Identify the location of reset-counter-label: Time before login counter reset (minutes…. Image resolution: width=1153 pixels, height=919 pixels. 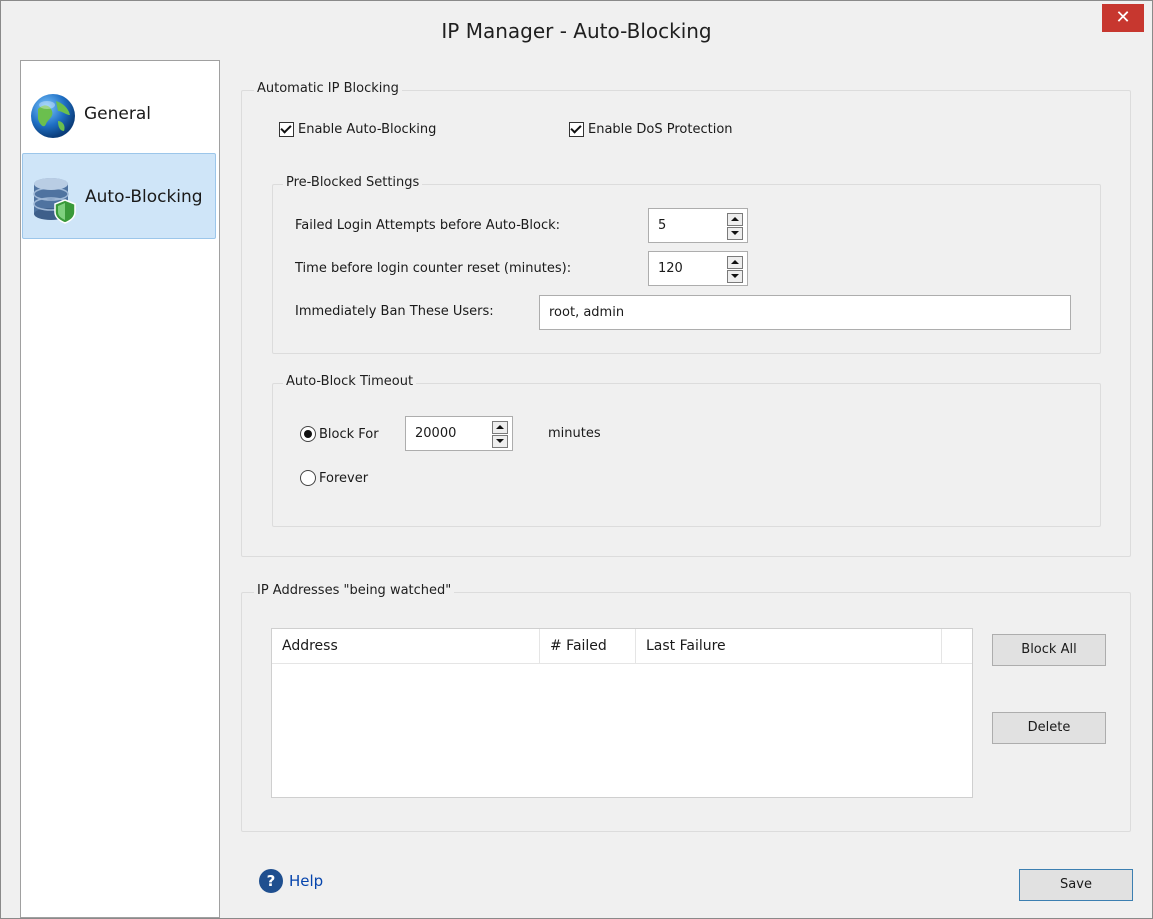
(433, 268).